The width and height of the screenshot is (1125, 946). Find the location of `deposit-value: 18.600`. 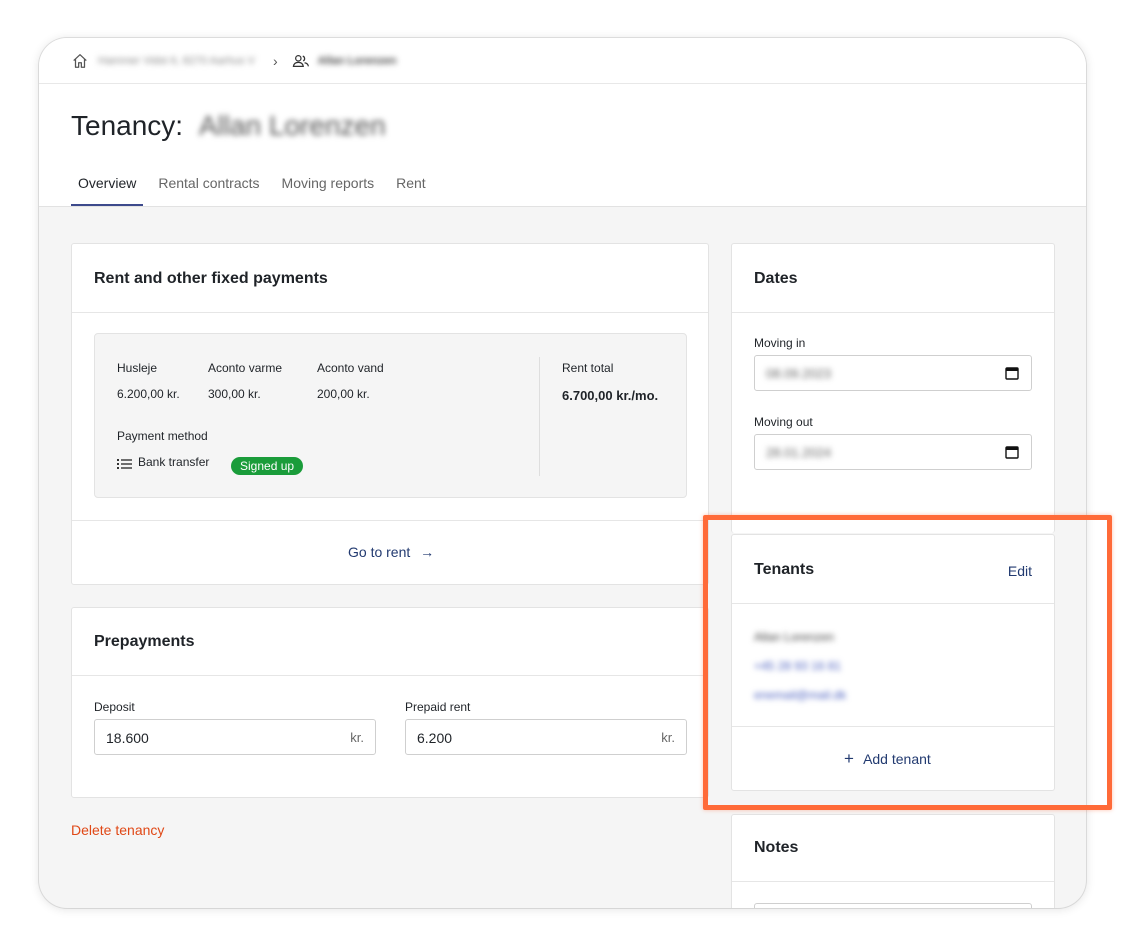

deposit-value: 18.600 is located at coordinates (127, 738).